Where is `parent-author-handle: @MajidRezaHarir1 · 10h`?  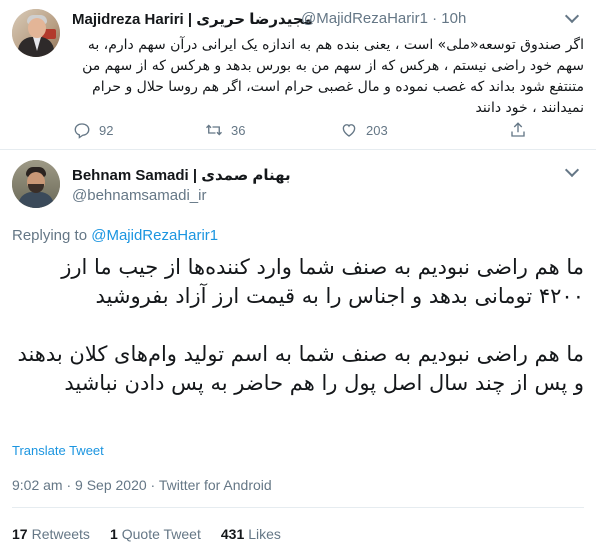
parent-author-handle: @MajidRezaHarir1 · 10h is located at coordinates (383, 18).